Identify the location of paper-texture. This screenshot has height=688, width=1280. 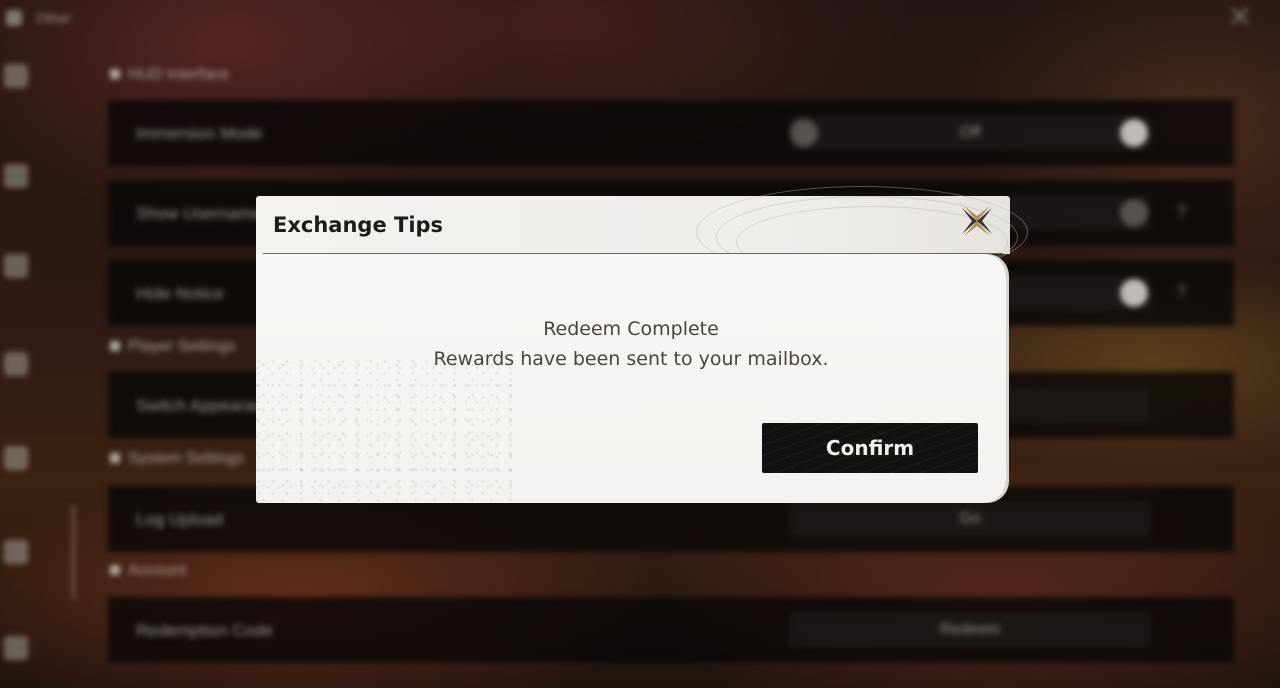
(386, 428).